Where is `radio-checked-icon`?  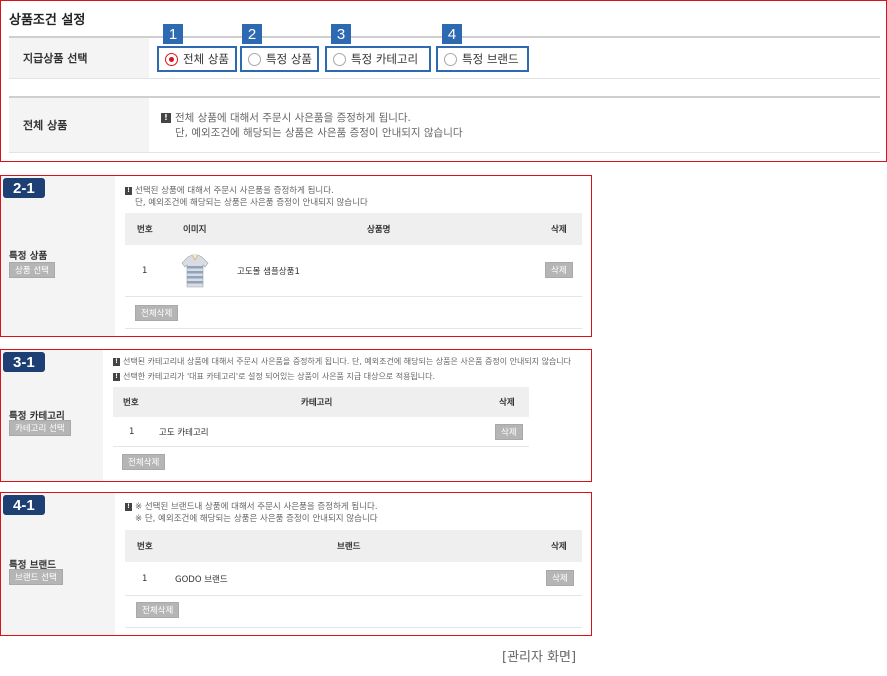
radio-checked-icon is located at coordinates (171, 59).